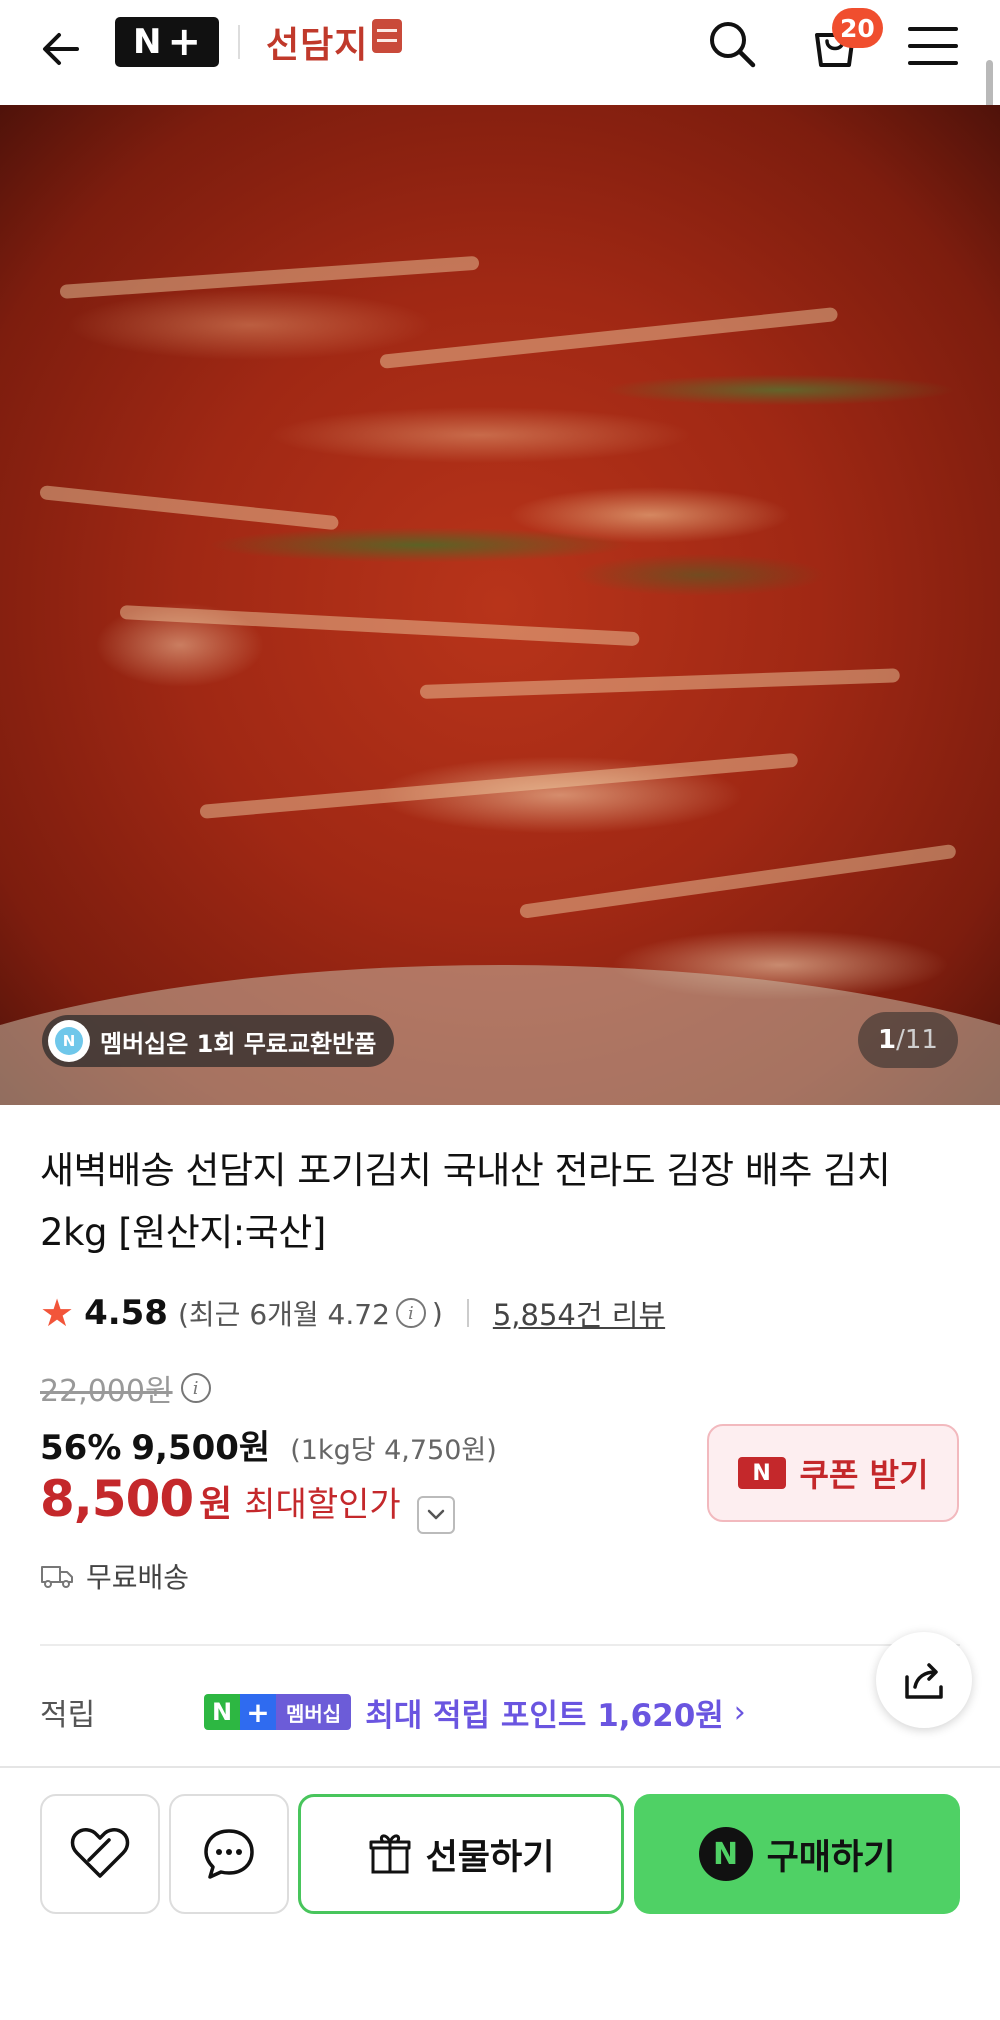 This screenshot has width=1000, height=2020. What do you see at coordinates (69, 1041) in the screenshot?
I see `membership-return-icon: N` at bounding box center [69, 1041].